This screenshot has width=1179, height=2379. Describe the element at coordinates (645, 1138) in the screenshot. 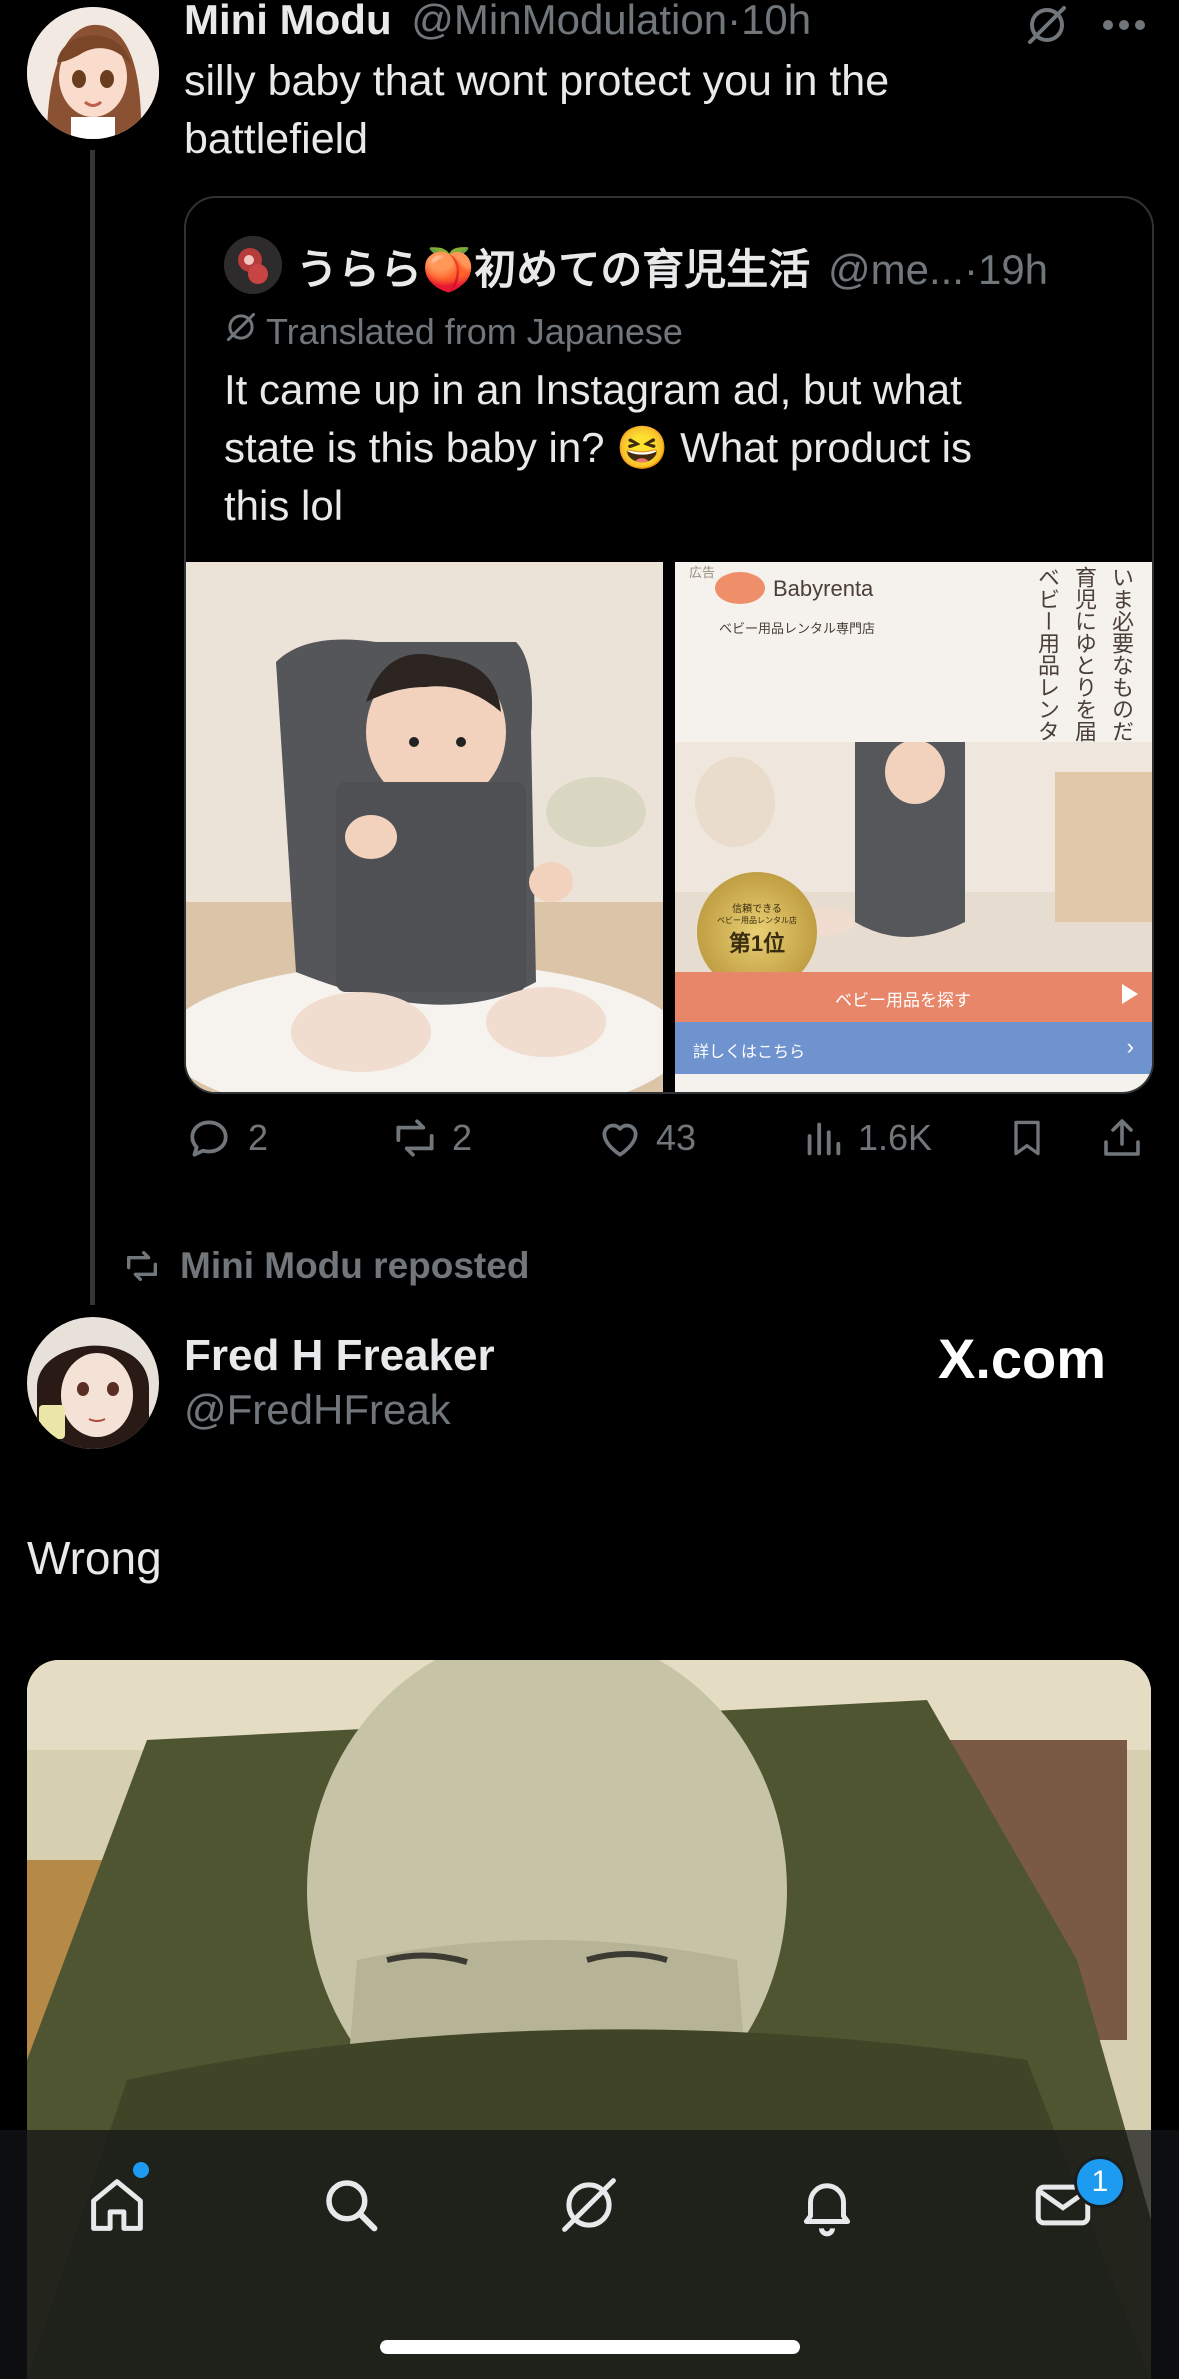

I see `like-button: 43` at that location.